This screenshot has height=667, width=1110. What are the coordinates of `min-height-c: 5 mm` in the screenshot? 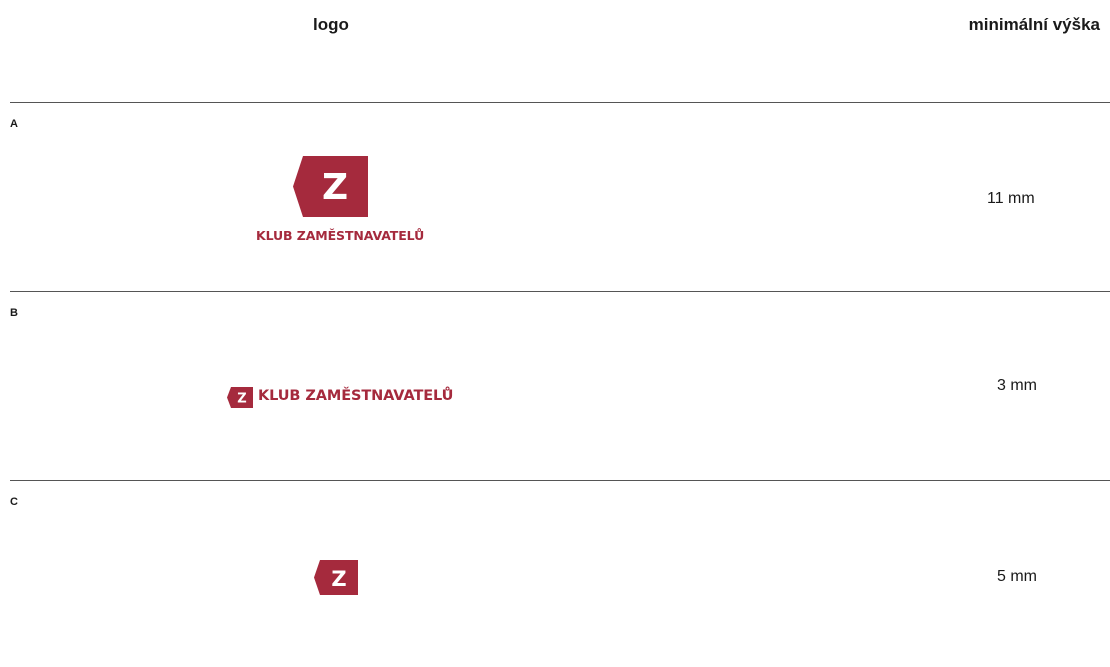 It's located at (1017, 576).